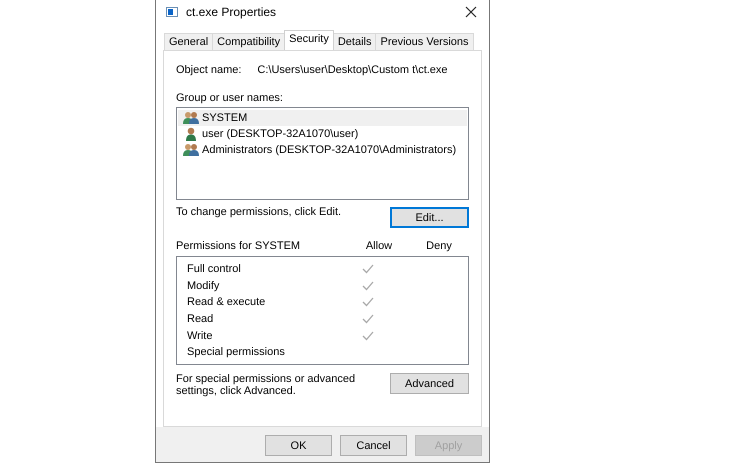 Image resolution: width=750 pixels, height=468 pixels. I want to click on dialog-button: Cancel, so click(373, 445).